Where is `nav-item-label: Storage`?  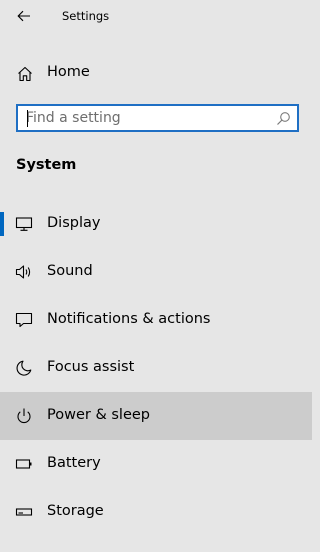 nav-item-label: Storage is located at coordinates (75, 511).